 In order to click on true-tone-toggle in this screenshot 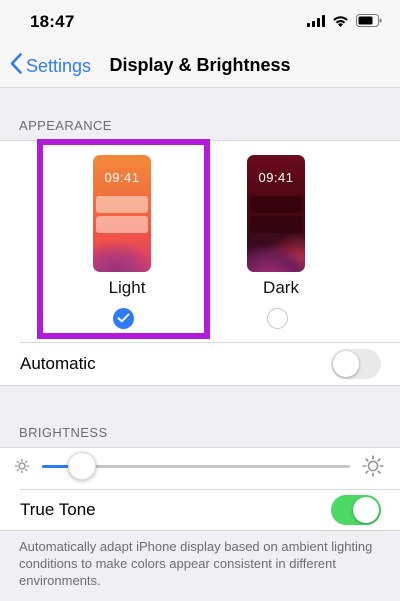, I will do `click(356, 510)`.